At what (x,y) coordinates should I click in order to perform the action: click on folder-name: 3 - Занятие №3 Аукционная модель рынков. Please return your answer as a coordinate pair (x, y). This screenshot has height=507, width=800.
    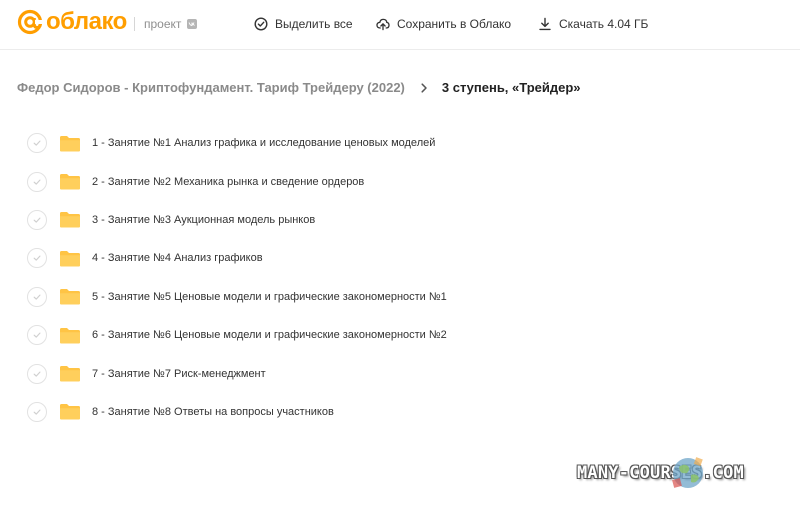
    Looking at the image, I should click on (204, 219).